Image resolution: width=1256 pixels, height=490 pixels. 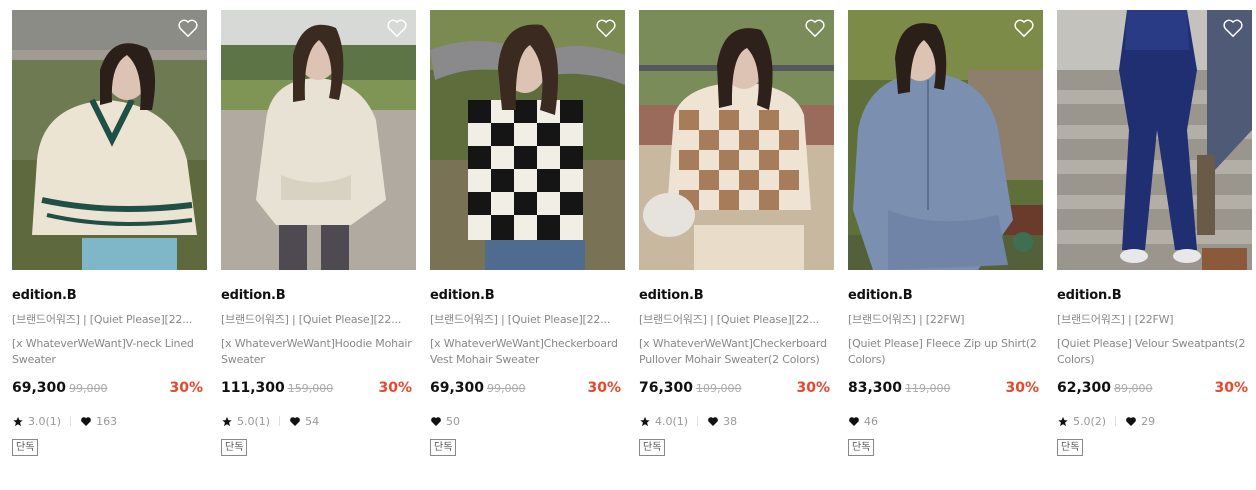 I want to click on sale-price: 111,300, so click(x=253, y=388).